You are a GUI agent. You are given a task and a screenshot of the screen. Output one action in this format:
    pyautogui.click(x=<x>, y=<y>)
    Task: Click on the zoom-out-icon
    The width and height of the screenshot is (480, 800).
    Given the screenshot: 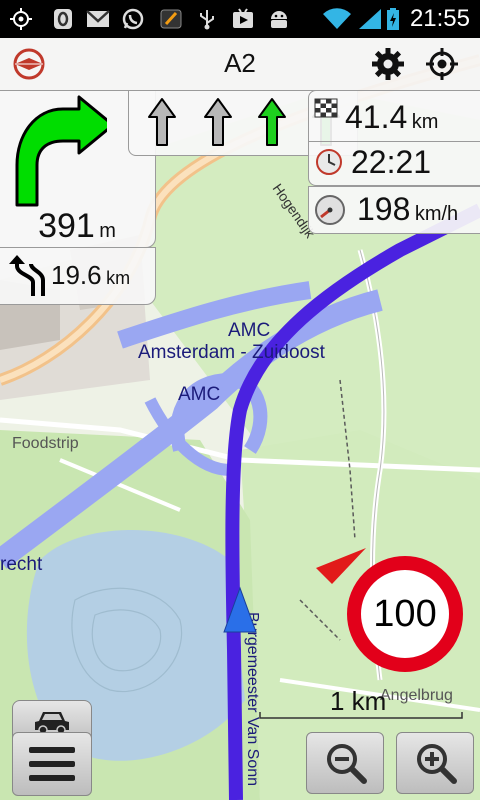 What is the action you would take?
    pyautogui.click(x=347, y=764)
    